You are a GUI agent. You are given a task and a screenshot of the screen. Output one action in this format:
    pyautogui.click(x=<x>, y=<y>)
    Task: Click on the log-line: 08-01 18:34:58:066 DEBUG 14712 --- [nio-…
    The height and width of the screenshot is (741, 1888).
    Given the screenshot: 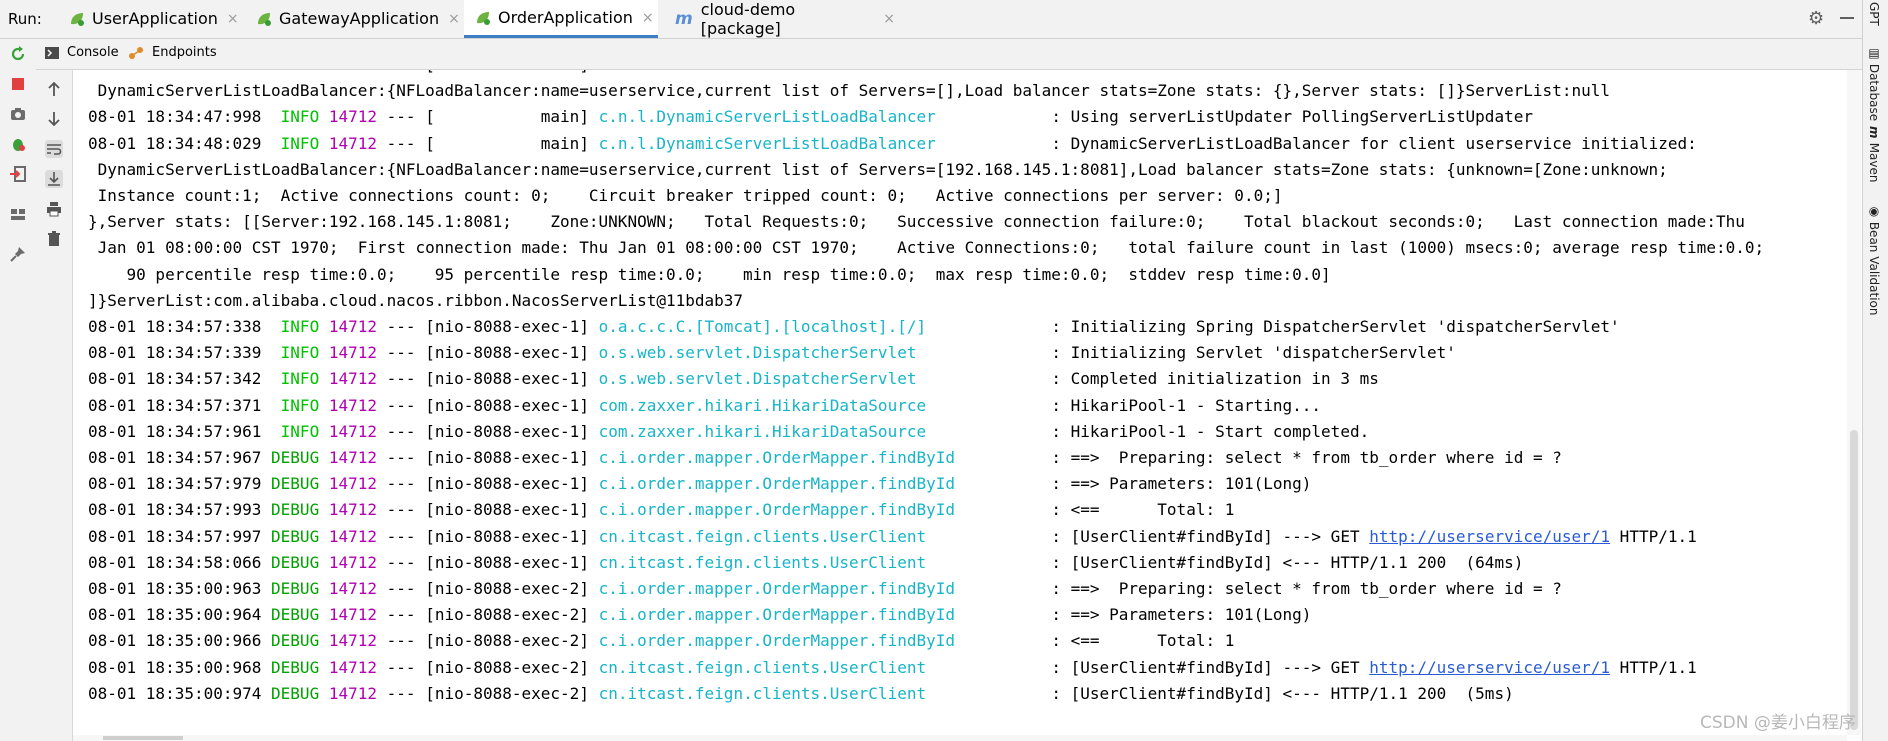 What is the action you would take?
    pyautogui.click(x=805, y=562)
    